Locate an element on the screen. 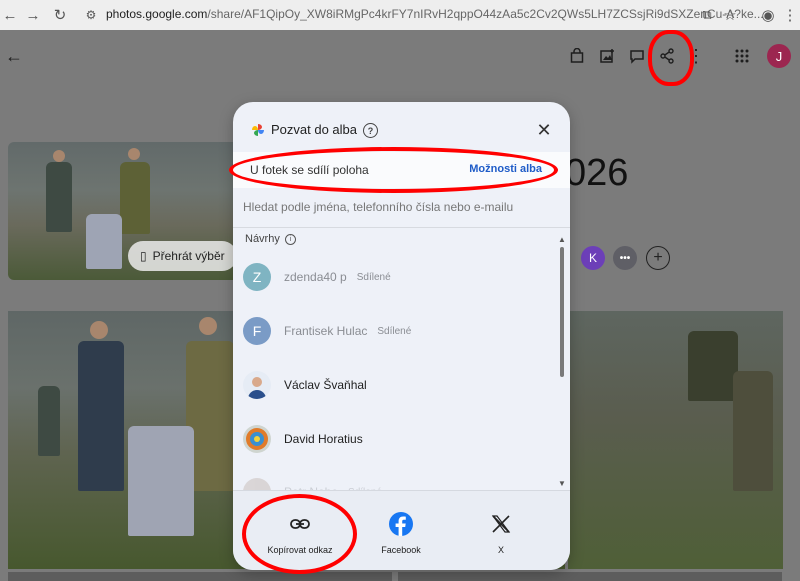 The image size is (800, 581). contact-name: Václav Švaňhal is located at coordinates (325, 385).